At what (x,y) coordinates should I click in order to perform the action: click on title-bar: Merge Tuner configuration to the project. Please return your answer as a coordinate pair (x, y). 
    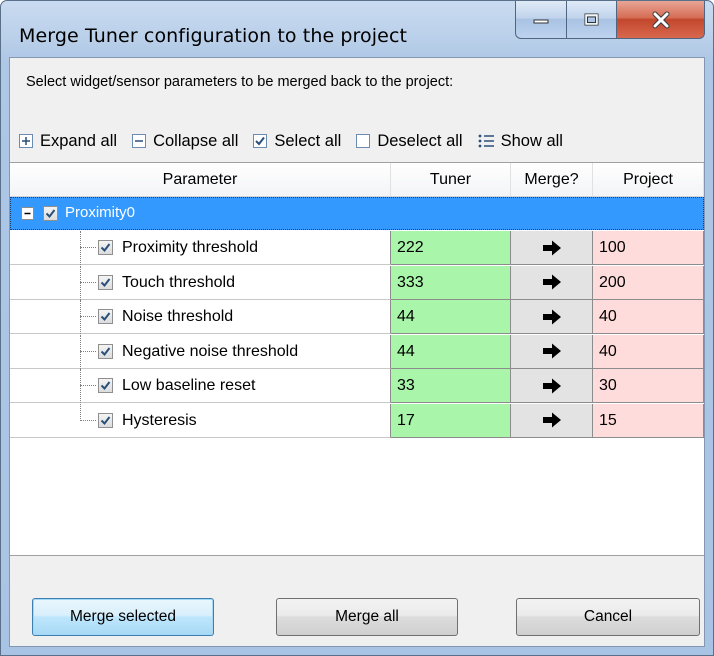
    Looking at the image, I should click on (357, 29).